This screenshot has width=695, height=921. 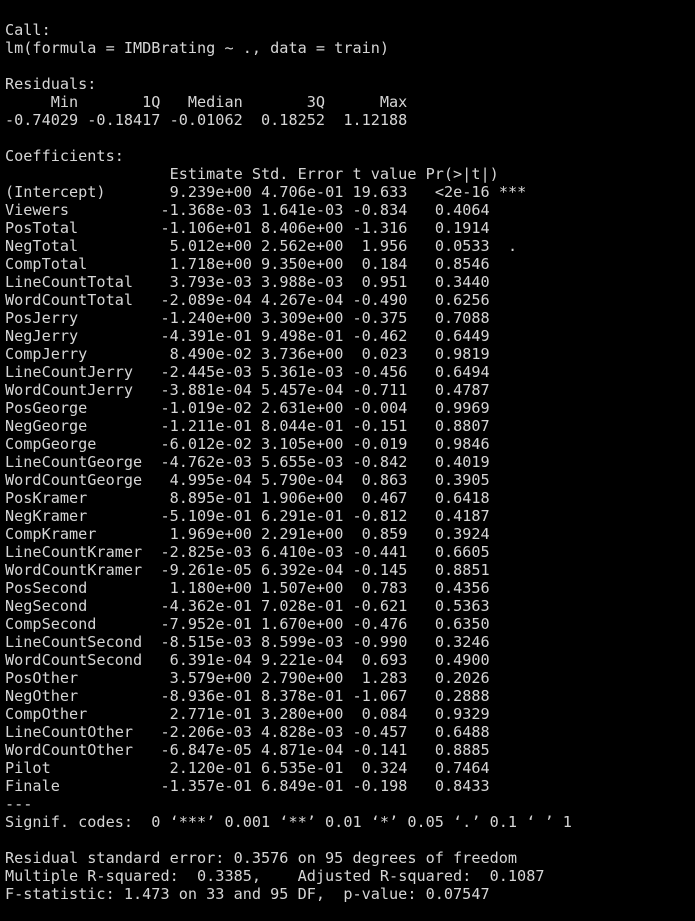 What do you see at coordinates (453, 660) in the screenshot?
I see `coef-p-value: 0.4900` at bounding box center [453, 660].